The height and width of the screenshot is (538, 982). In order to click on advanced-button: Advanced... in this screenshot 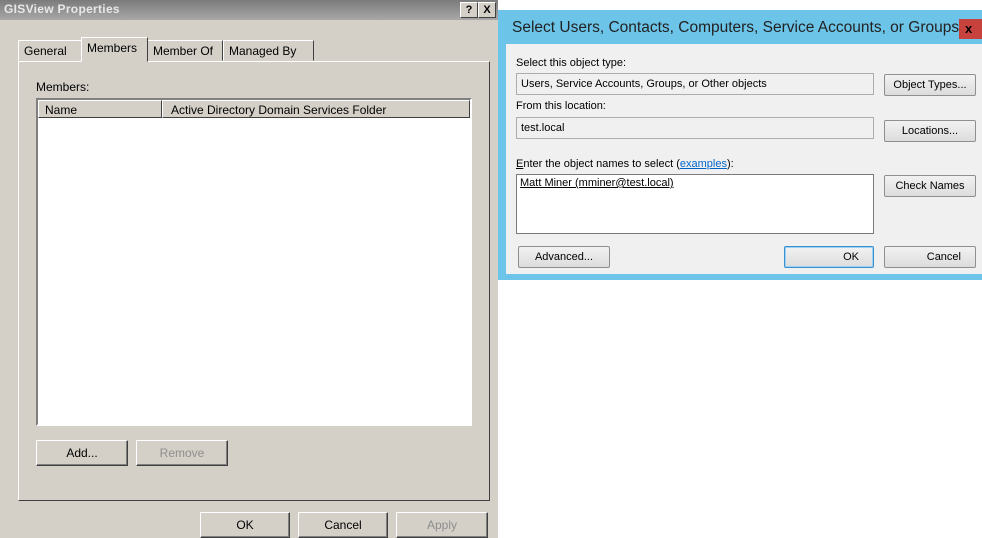, I will do `click(564, 257)`.